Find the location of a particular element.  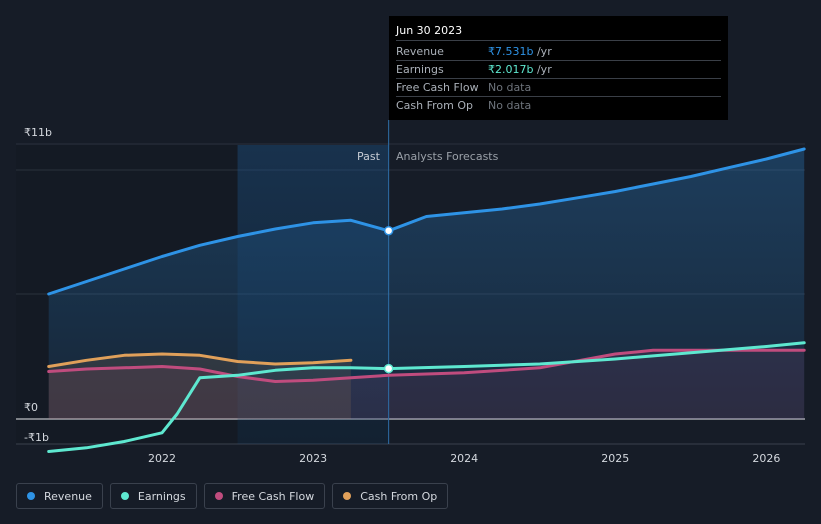

legend-item-revenue: Revenue is located at coordinates (59, 496).